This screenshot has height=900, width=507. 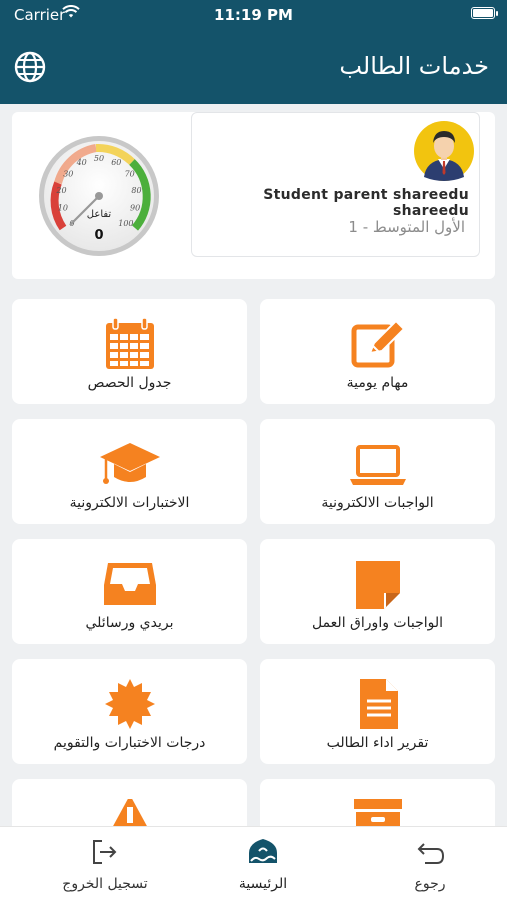 I want to click on tile-label: بريدي ورسائلي, so click(x=129, y=623).